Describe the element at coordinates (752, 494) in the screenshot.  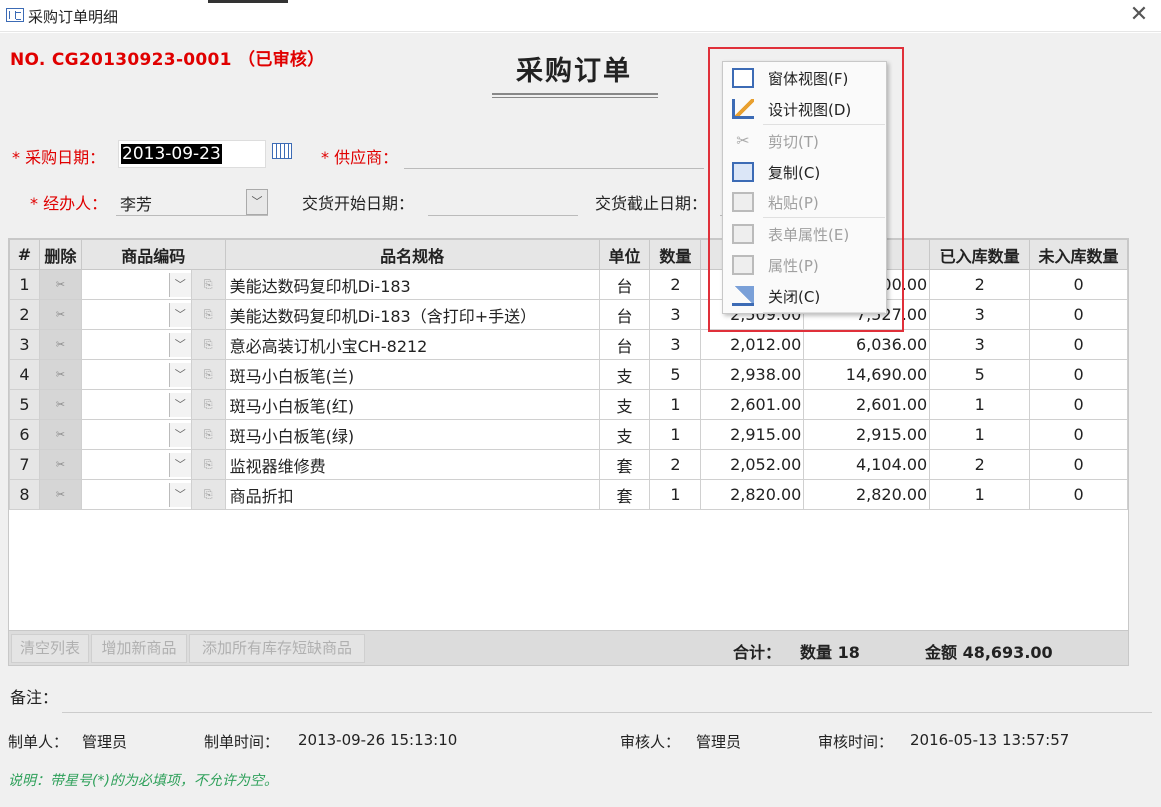
I see `unit-price-cell: 2,820.00` at that location.